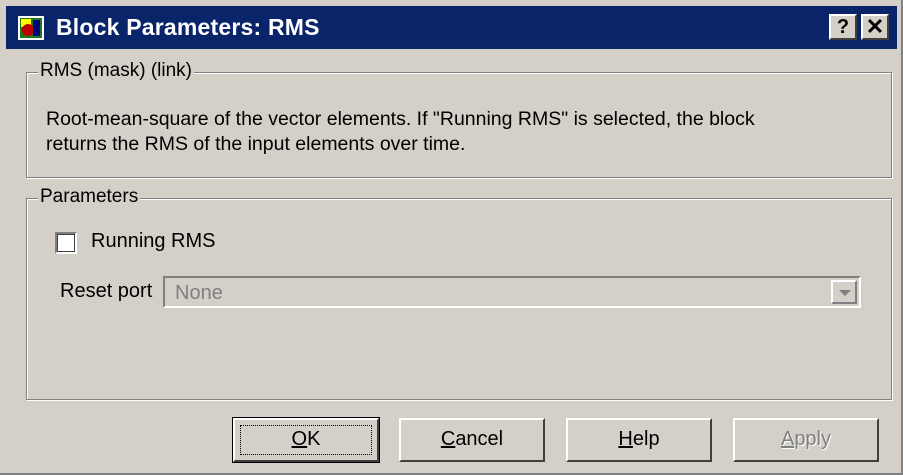 The width and height of the screenshot is (903, 475). What do you see at coordinates (512, 292) in the screenshot?
I see `reset-port-select: None` at bounding box center [512, 292].